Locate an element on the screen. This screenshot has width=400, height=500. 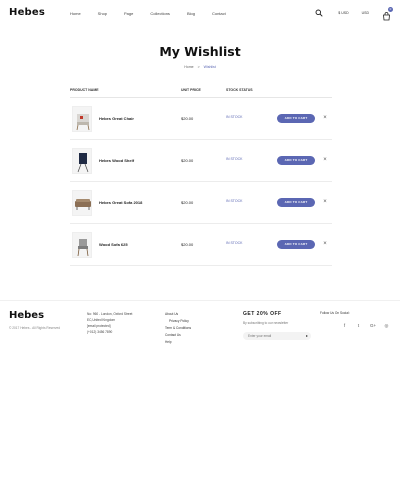
footer-logo: Hebes is located at coordinates (26, 315).